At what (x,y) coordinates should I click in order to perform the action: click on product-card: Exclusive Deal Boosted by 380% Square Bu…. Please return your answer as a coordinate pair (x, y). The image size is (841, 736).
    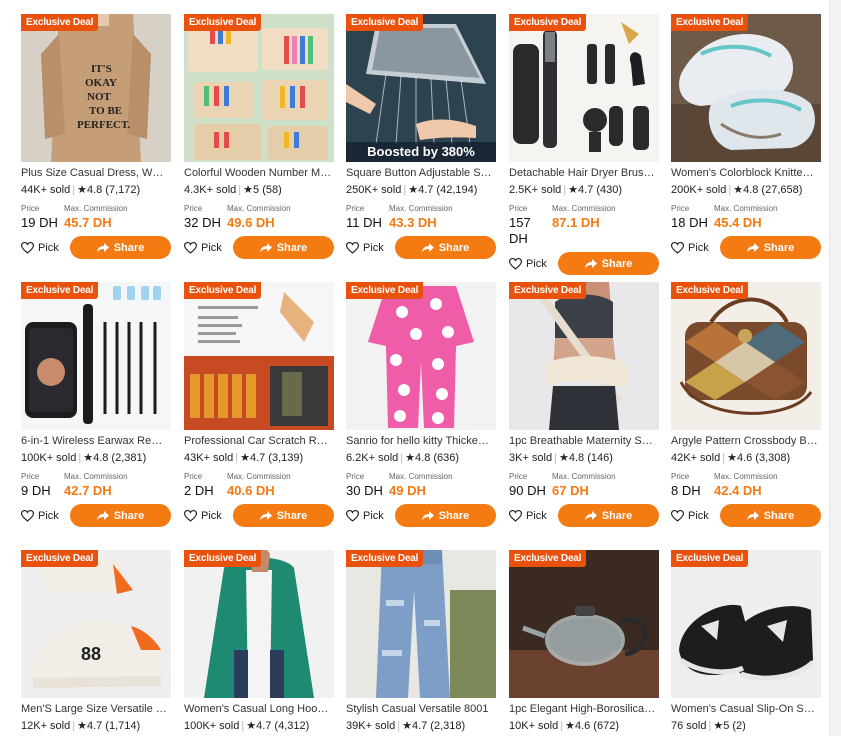
    Looking at the image, I should click on (421, 136).